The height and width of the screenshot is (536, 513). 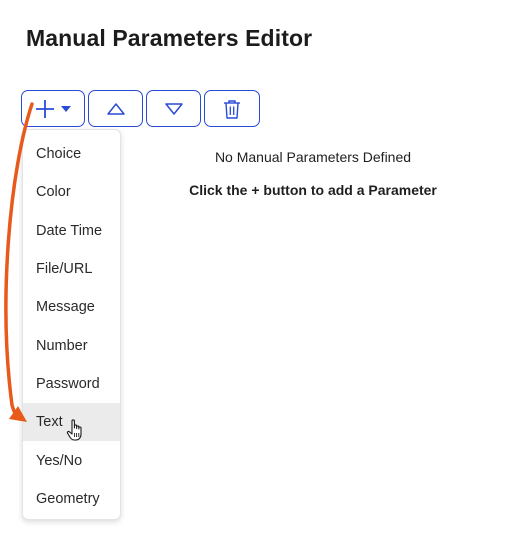 What do you see at coordinates (71, 192) in the screenshot?
I see `menu-item-color: Color` at bounding box center [71, 192].